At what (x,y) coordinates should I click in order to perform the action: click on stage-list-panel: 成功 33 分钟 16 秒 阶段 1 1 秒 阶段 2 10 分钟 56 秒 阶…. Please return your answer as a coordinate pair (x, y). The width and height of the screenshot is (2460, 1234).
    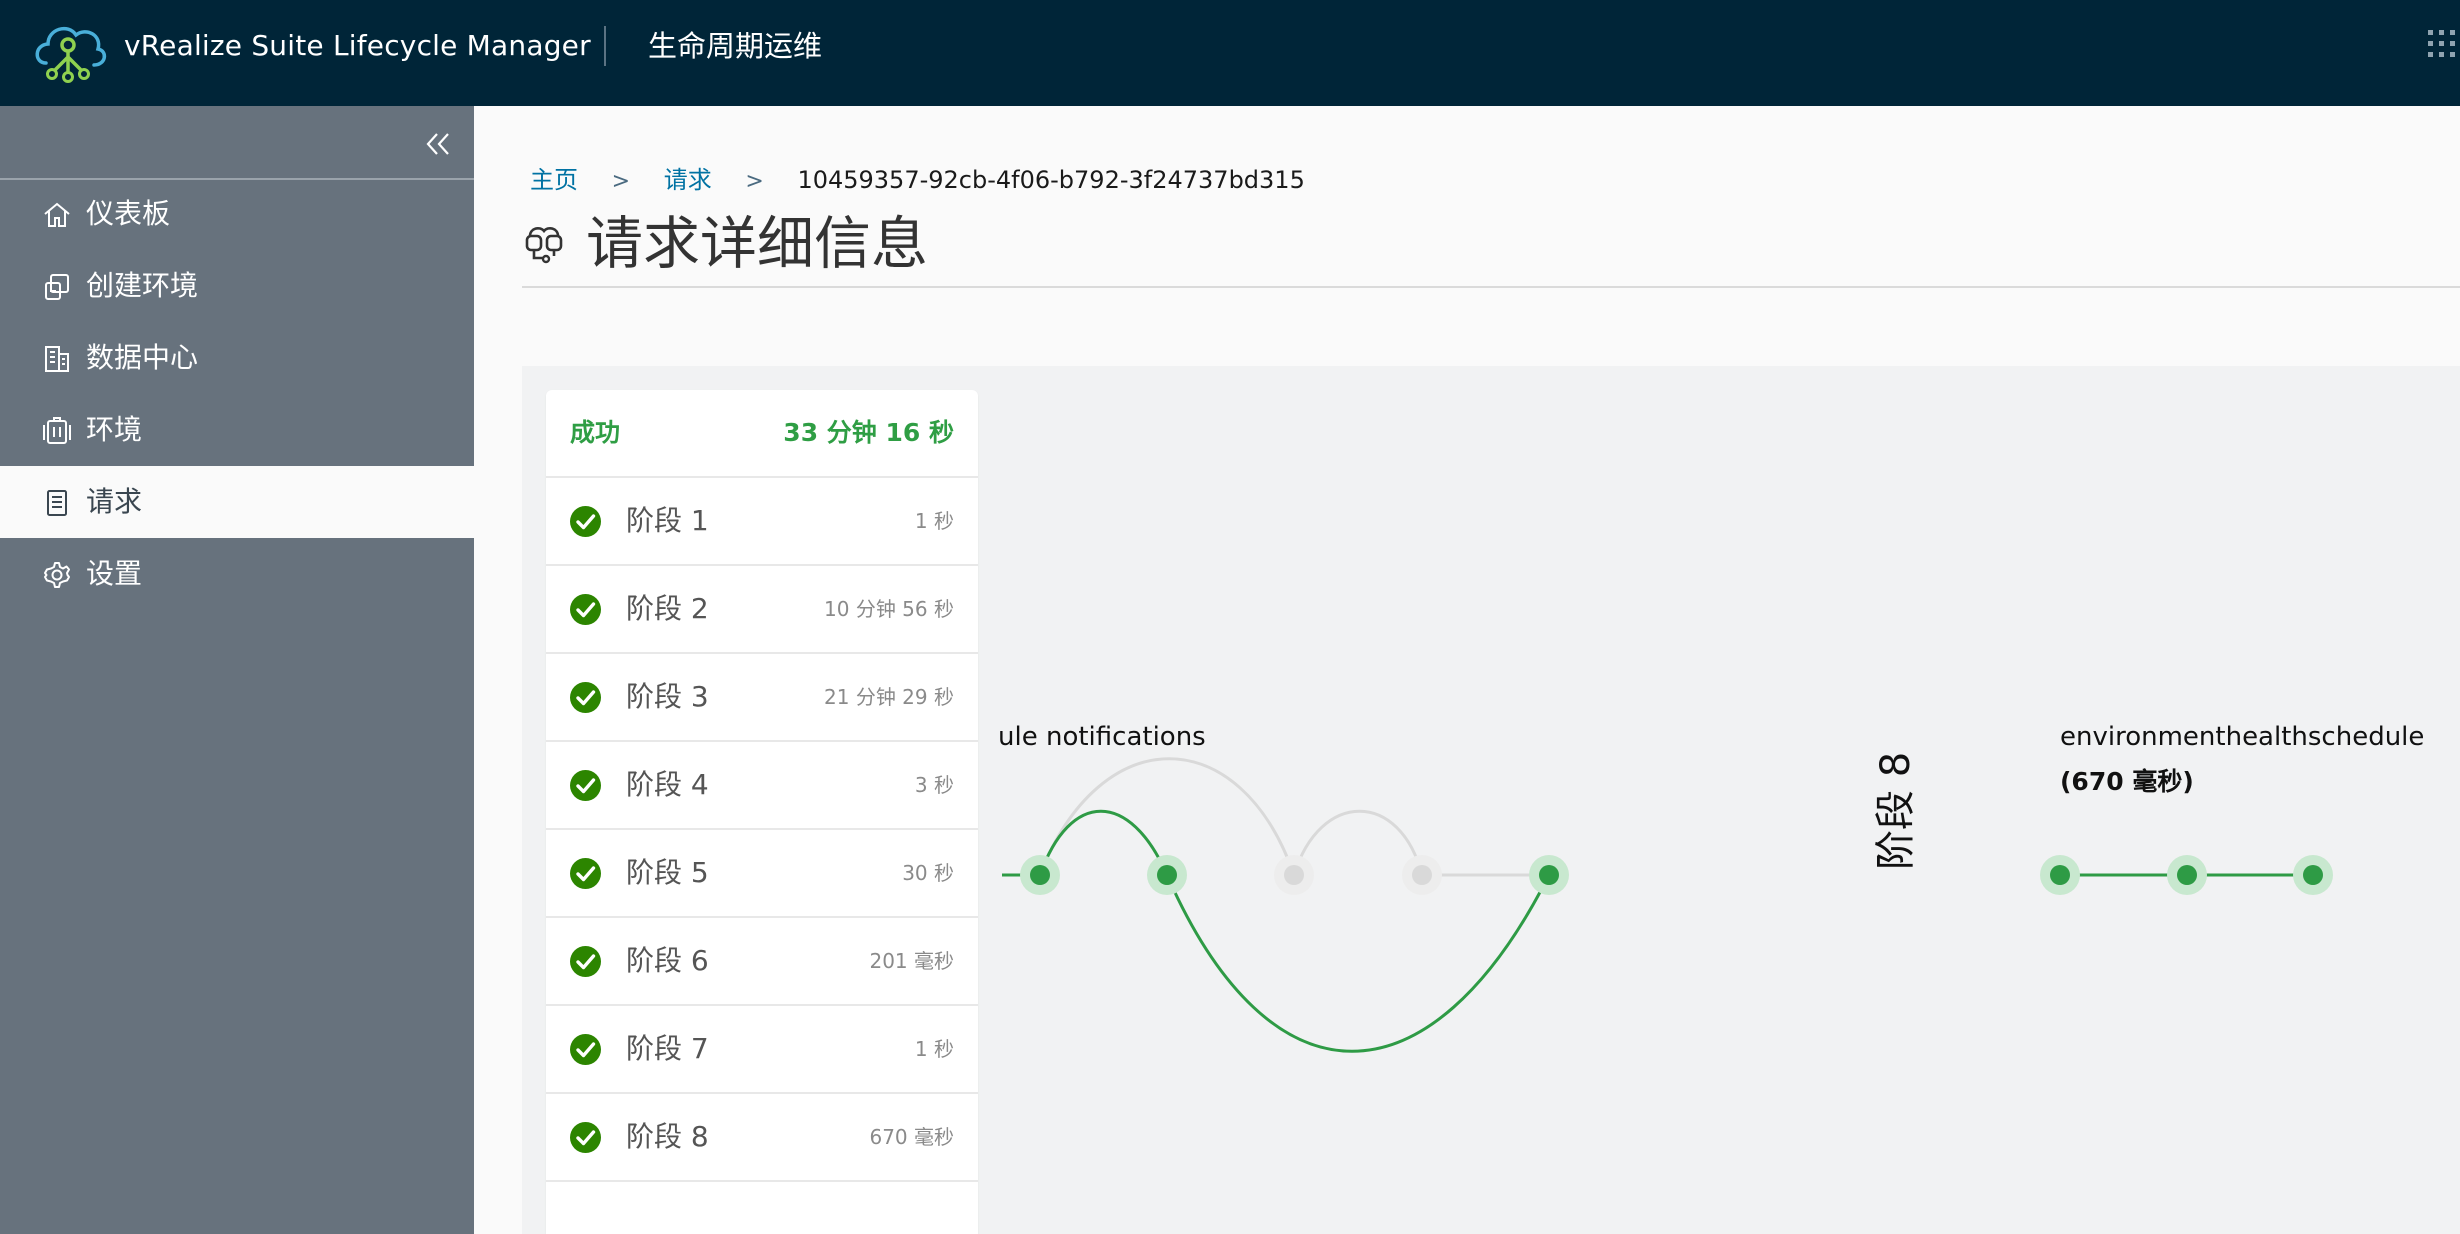
    Looking at the image, I should click on (762, 812).